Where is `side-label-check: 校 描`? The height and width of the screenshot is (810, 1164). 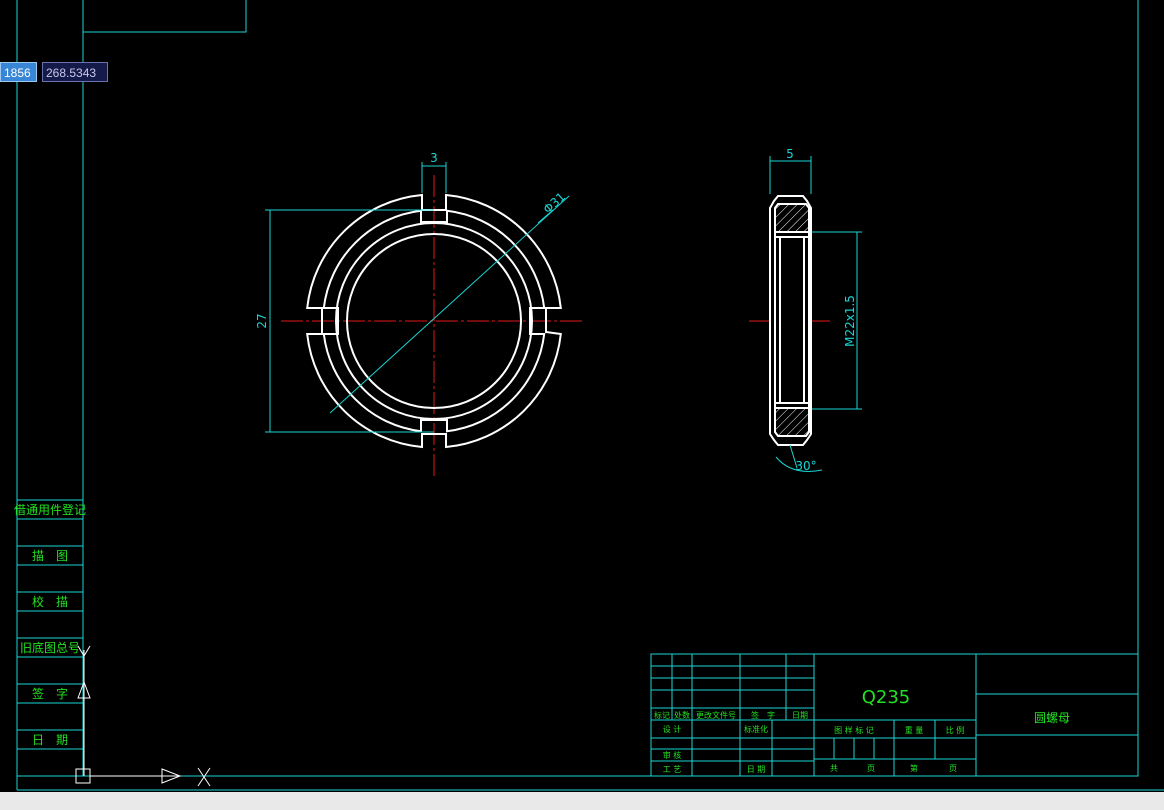 side-label-check: 校 描 is located at coordinates (50, 601).